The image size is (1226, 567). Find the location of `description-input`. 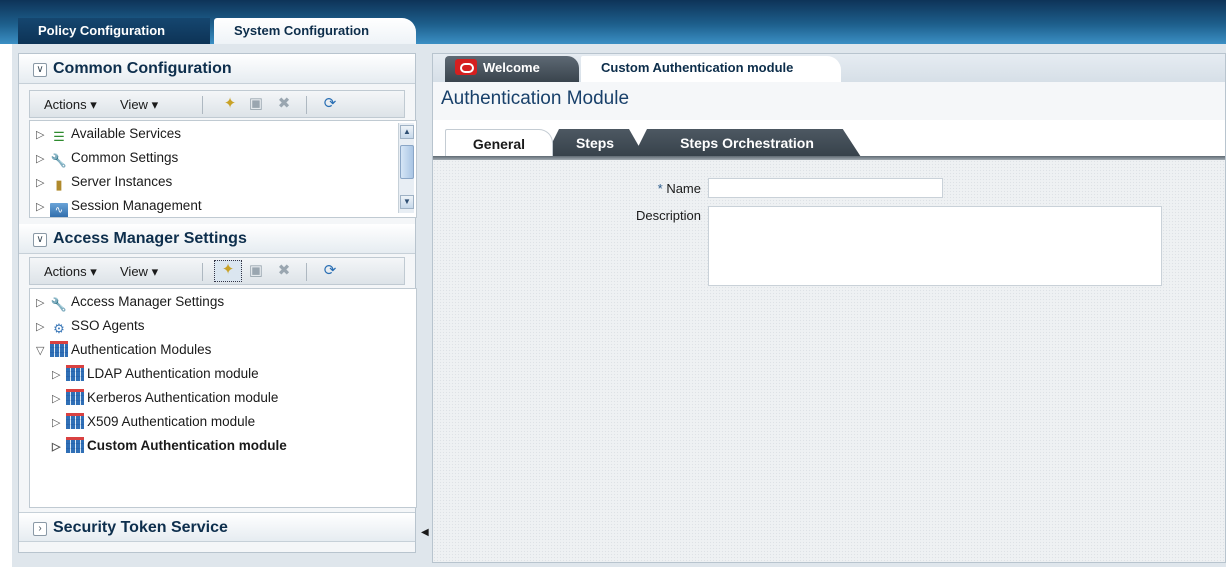

description-input is located at coordinates (935, 246).